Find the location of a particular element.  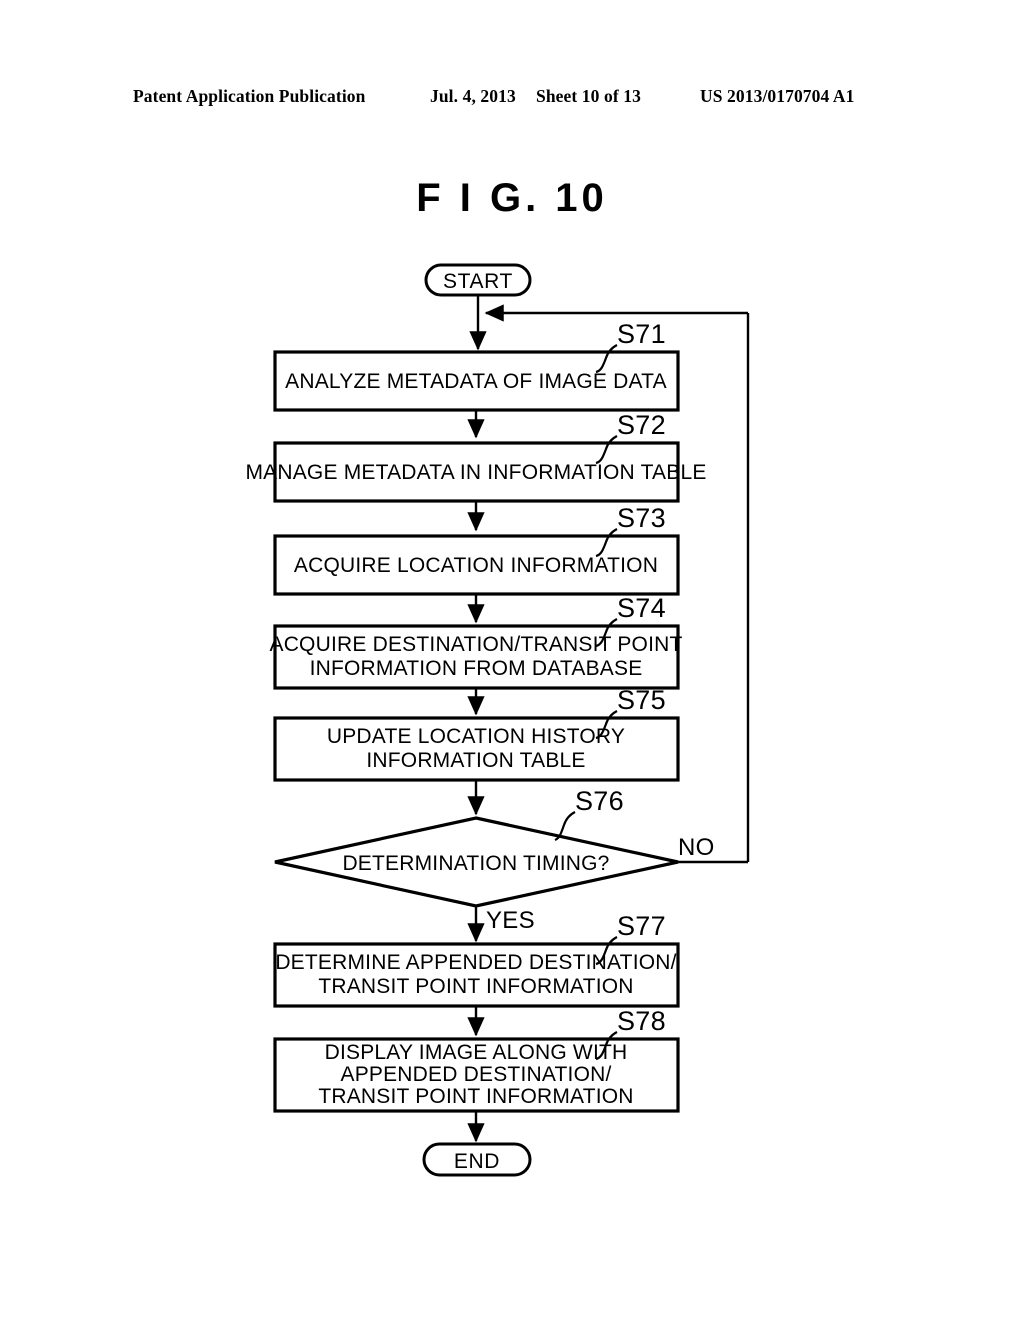

step-id-s77: S77 is located at coordinates (641, 926).